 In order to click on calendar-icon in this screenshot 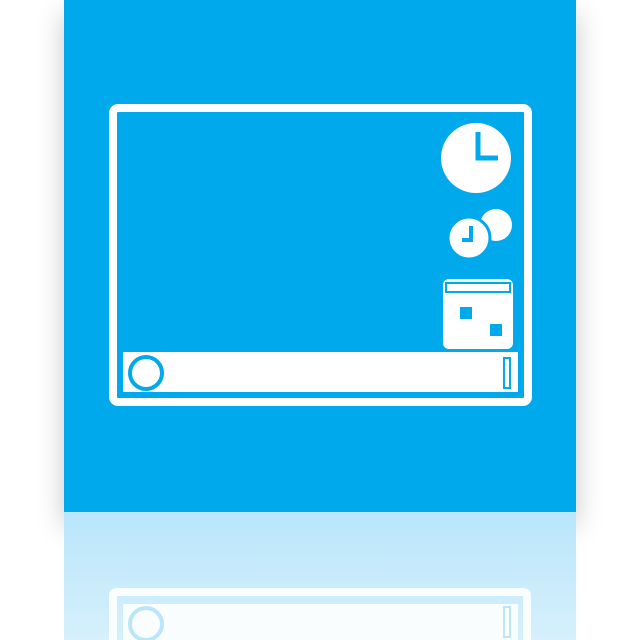, I will do `click(478, 314)`.